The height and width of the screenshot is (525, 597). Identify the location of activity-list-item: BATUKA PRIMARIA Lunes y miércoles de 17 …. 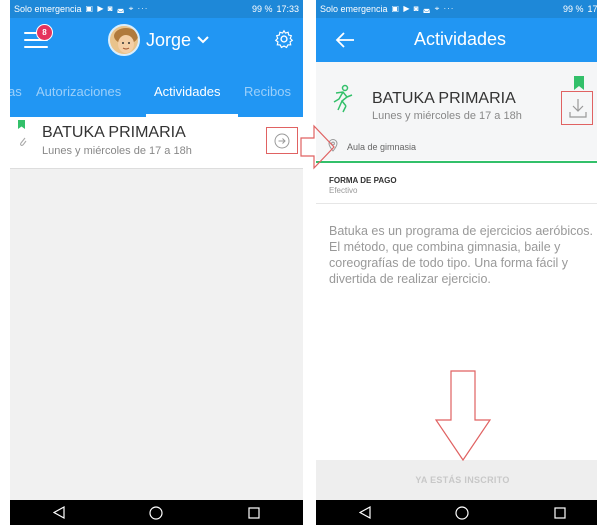
(156, 143).